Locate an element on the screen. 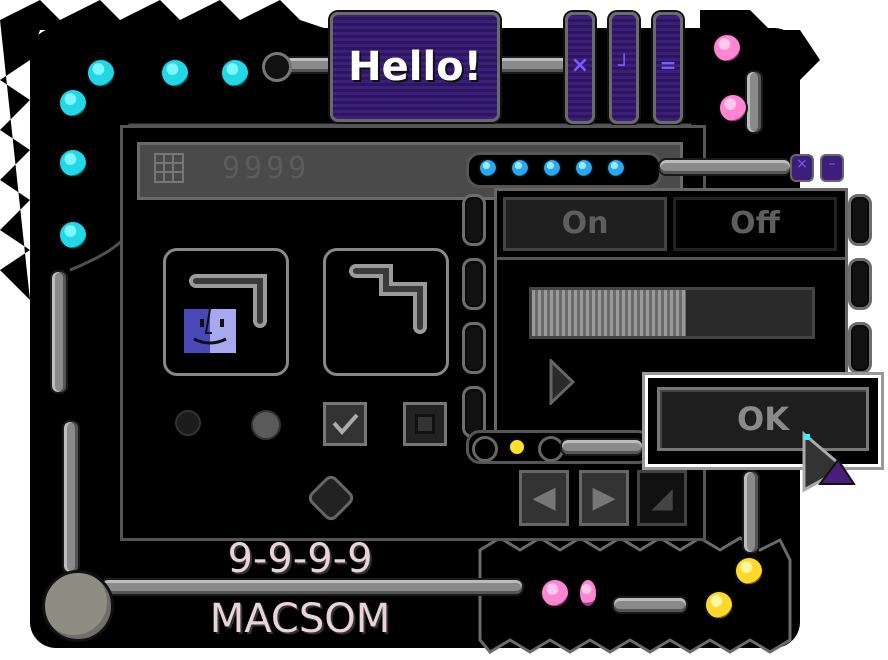  rail-joint is located at coordinates (485, 449).